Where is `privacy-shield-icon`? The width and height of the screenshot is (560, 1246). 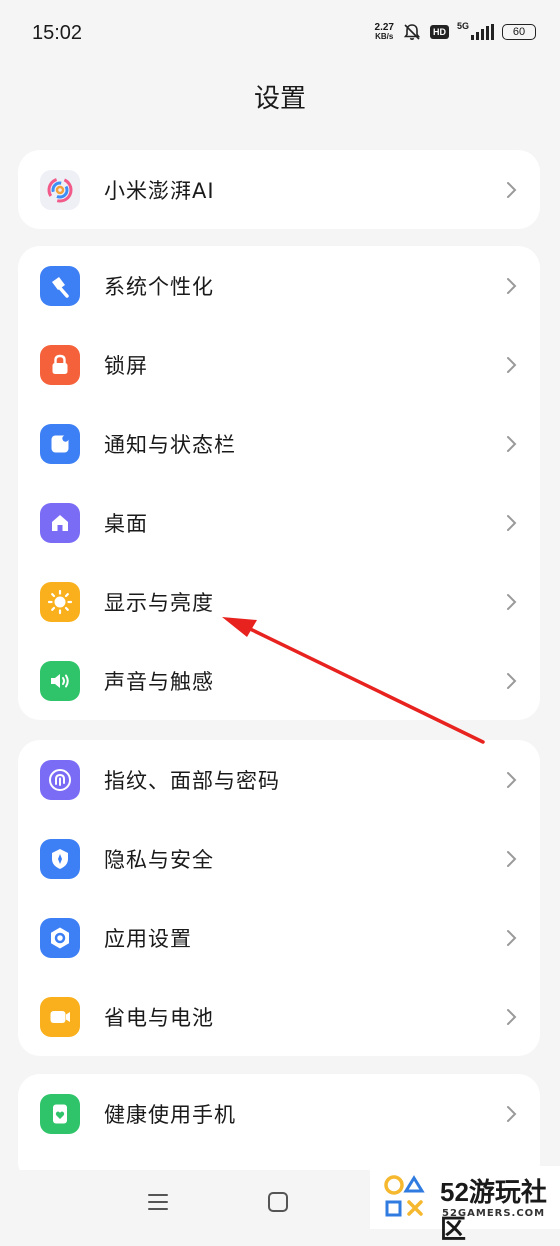
privacy-shield-icon is located at coordinates (60, 858).